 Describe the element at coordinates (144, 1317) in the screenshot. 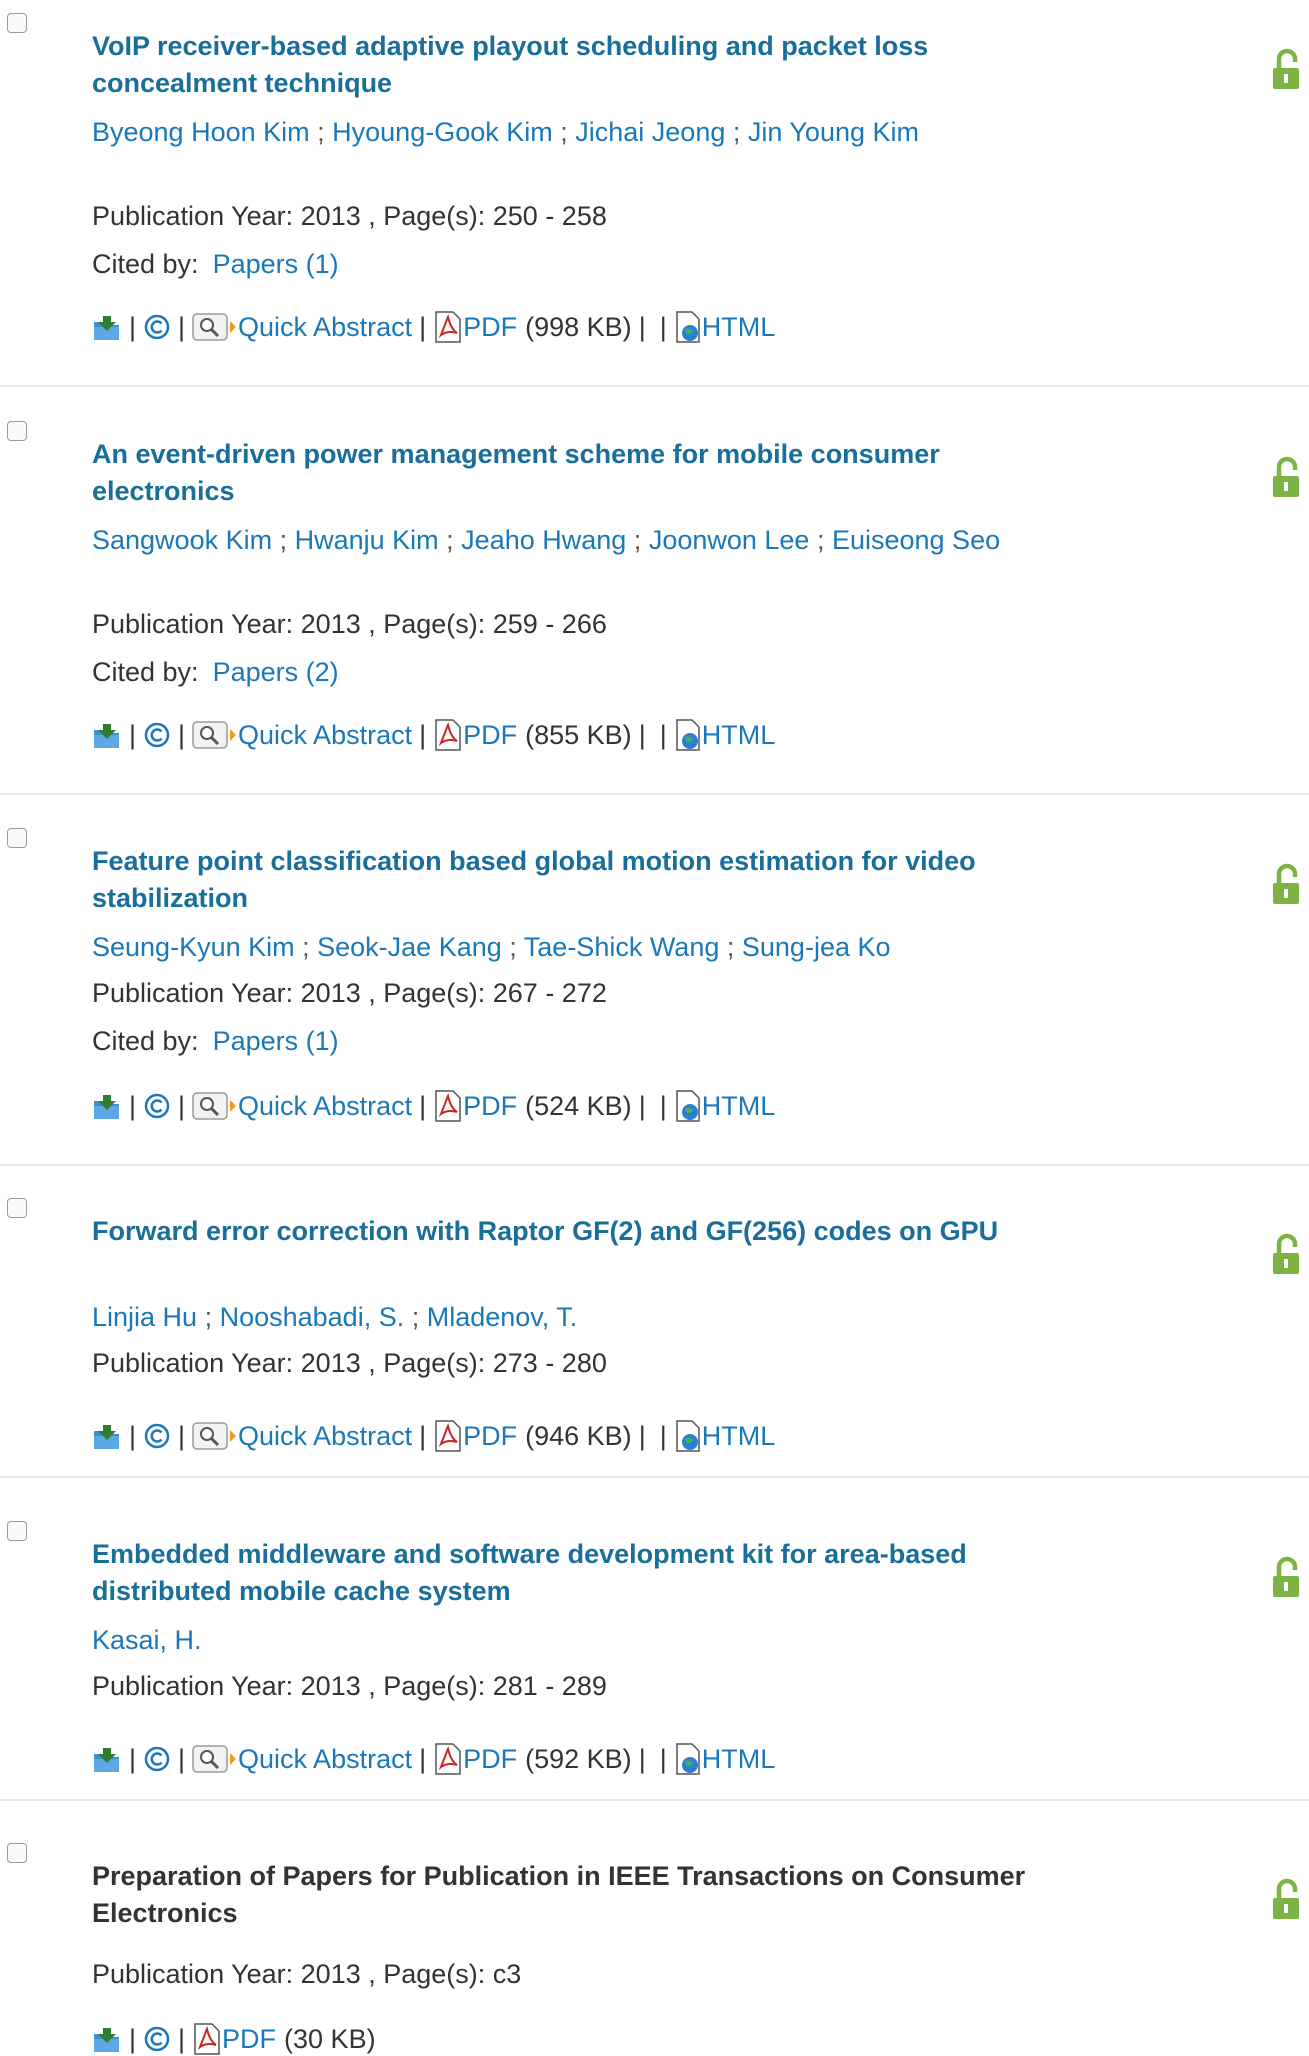

I see `author-link: Linjia Hu` at that location.